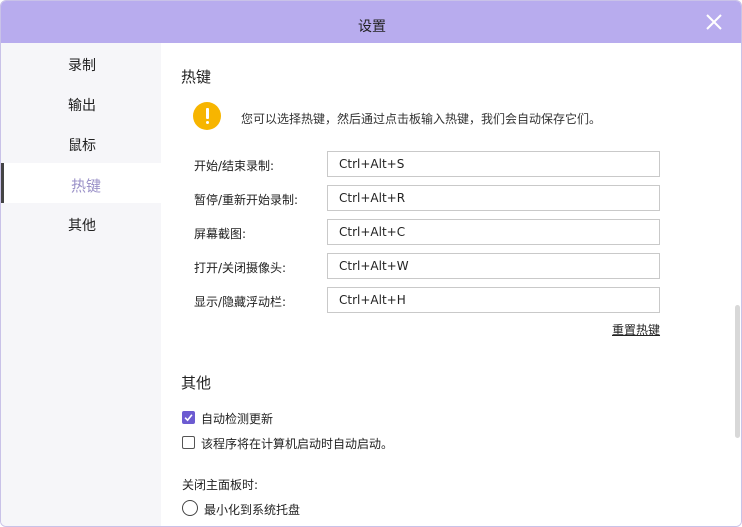 This screenshot has height=527, width=742. I want to click on window-title: 设置, so click(372, 27).